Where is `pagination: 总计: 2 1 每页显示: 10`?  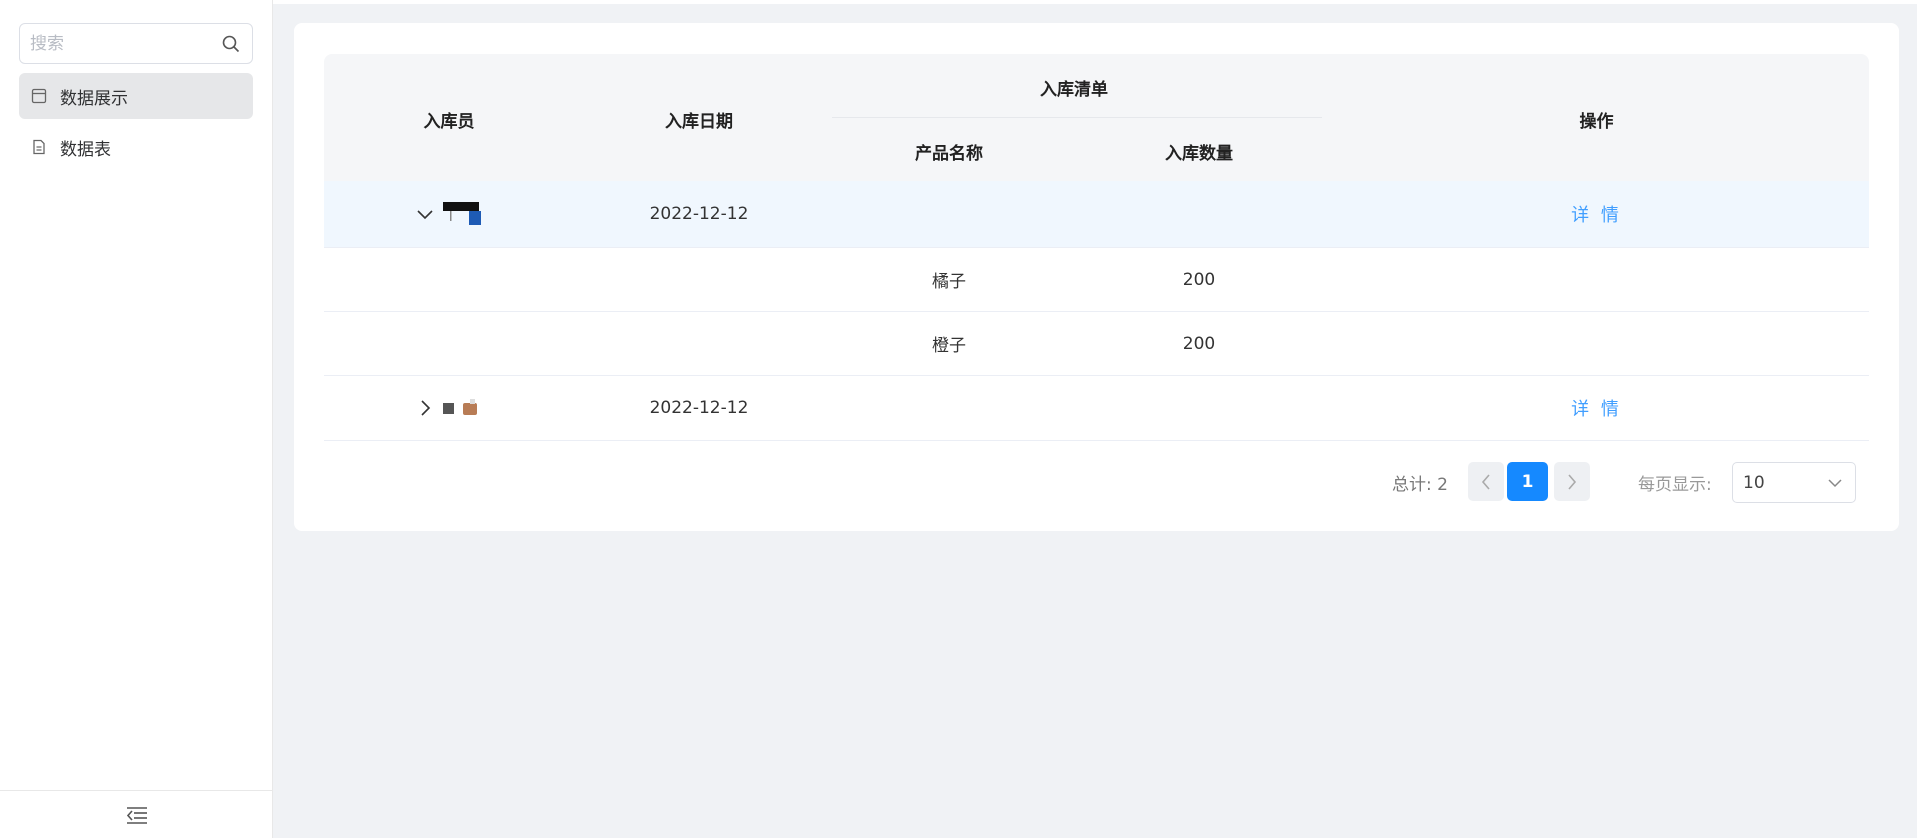
pagination: 总计: 2 1 每页显示: 10 is located at coordinates (1096, 481).